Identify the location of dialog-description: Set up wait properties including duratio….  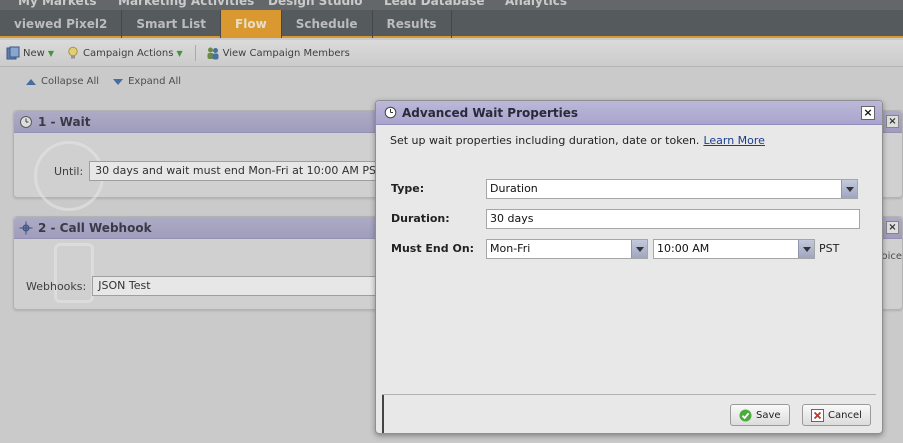
(577, 140).